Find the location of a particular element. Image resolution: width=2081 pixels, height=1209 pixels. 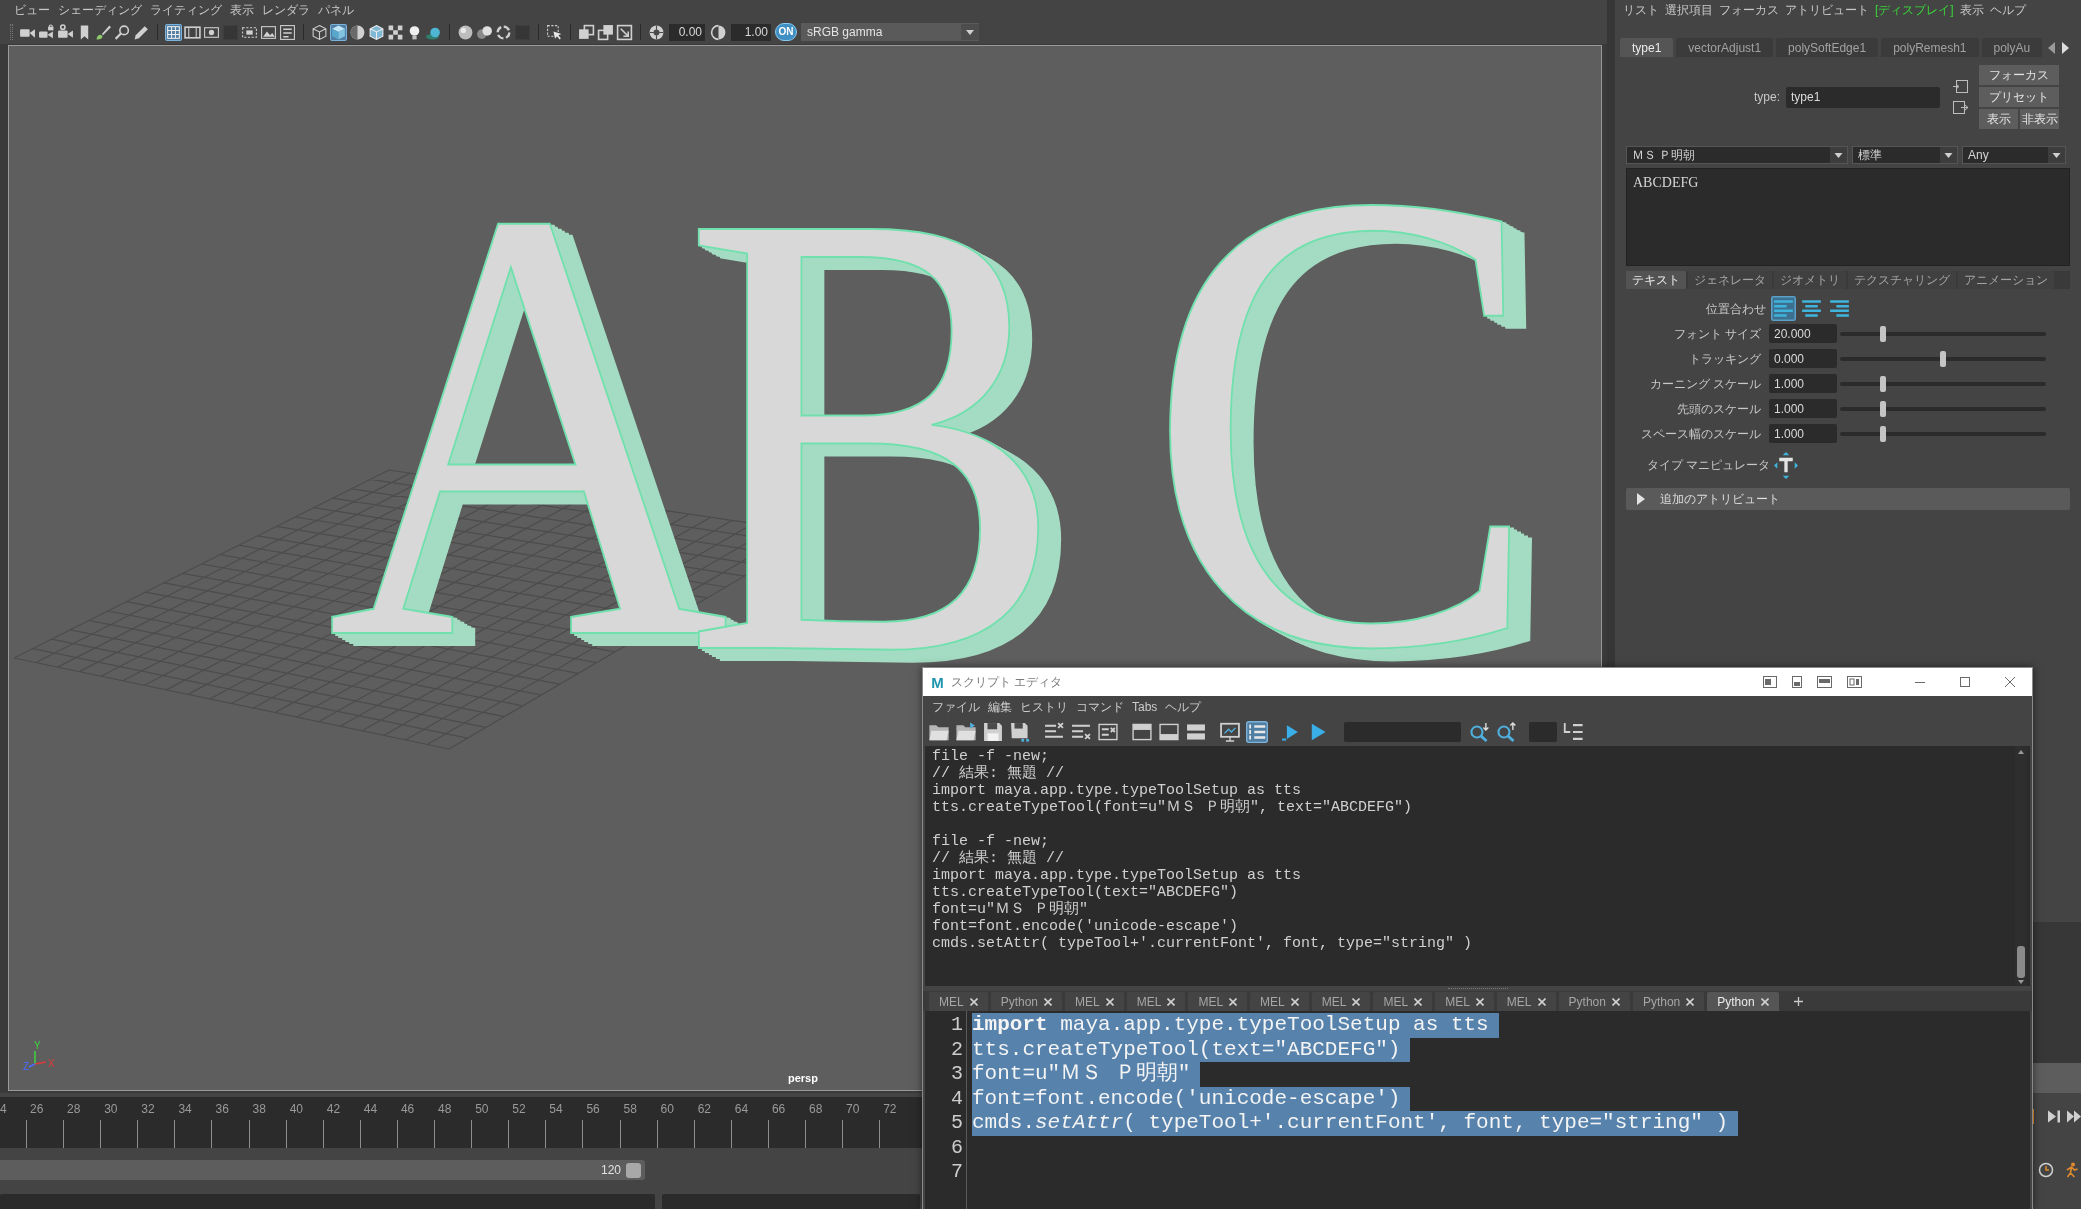

list-cross-icon is located at coordinates (1108, 732).